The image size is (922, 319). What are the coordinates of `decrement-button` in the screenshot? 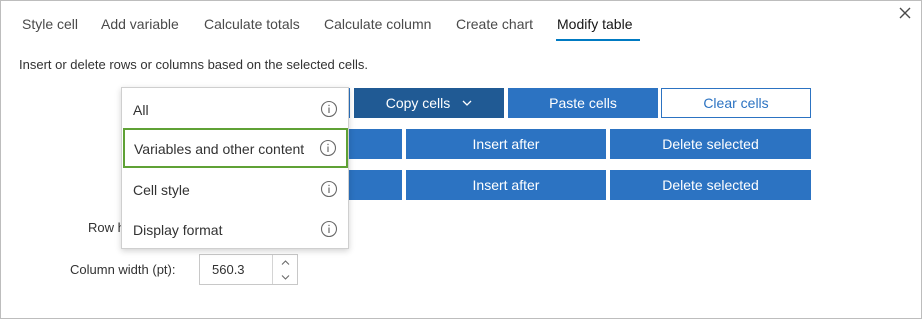 It's located at (285, 277).